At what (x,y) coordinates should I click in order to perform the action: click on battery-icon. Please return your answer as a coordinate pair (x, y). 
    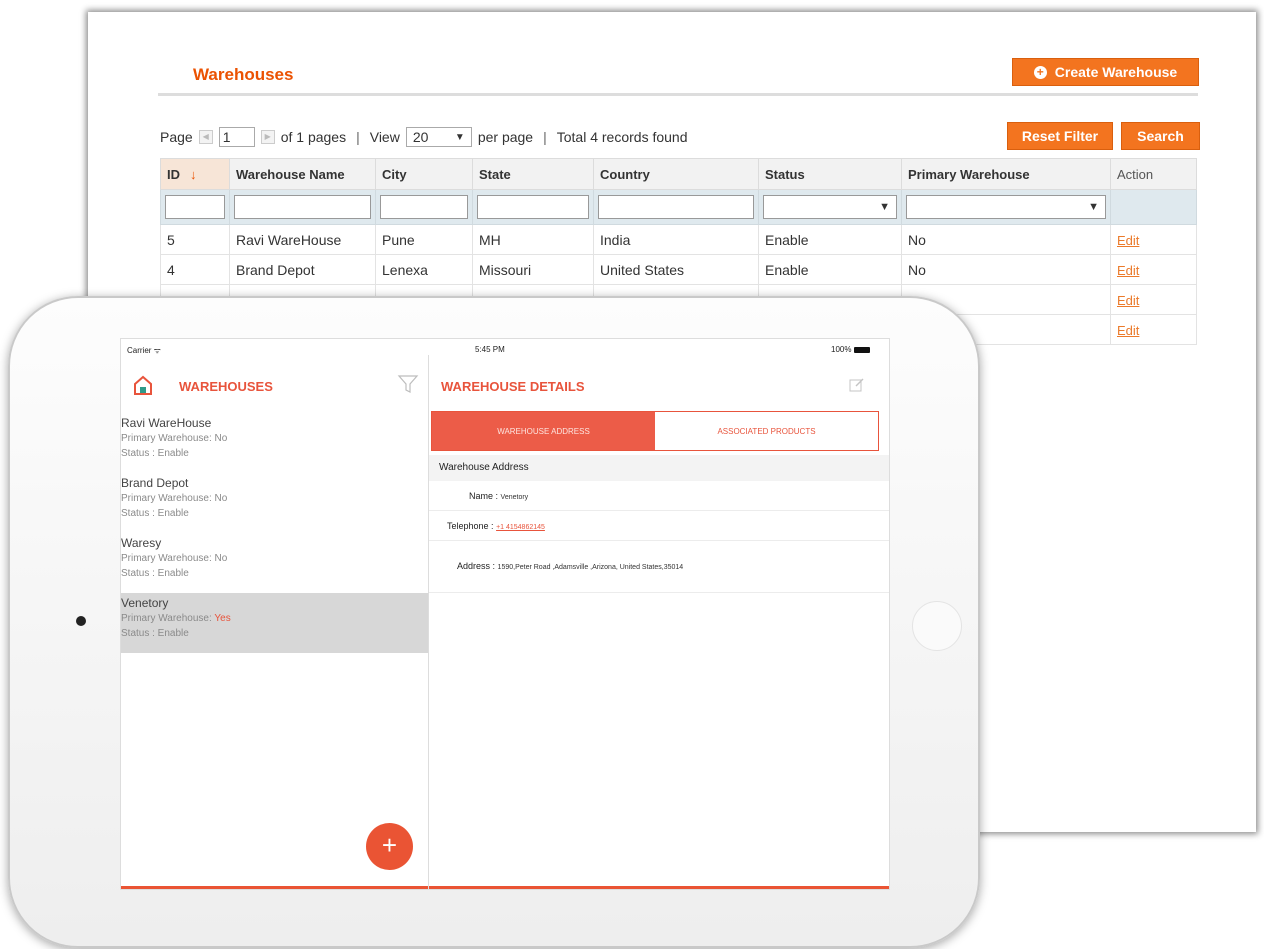
    Looking at the image, I should click on (862, 349).